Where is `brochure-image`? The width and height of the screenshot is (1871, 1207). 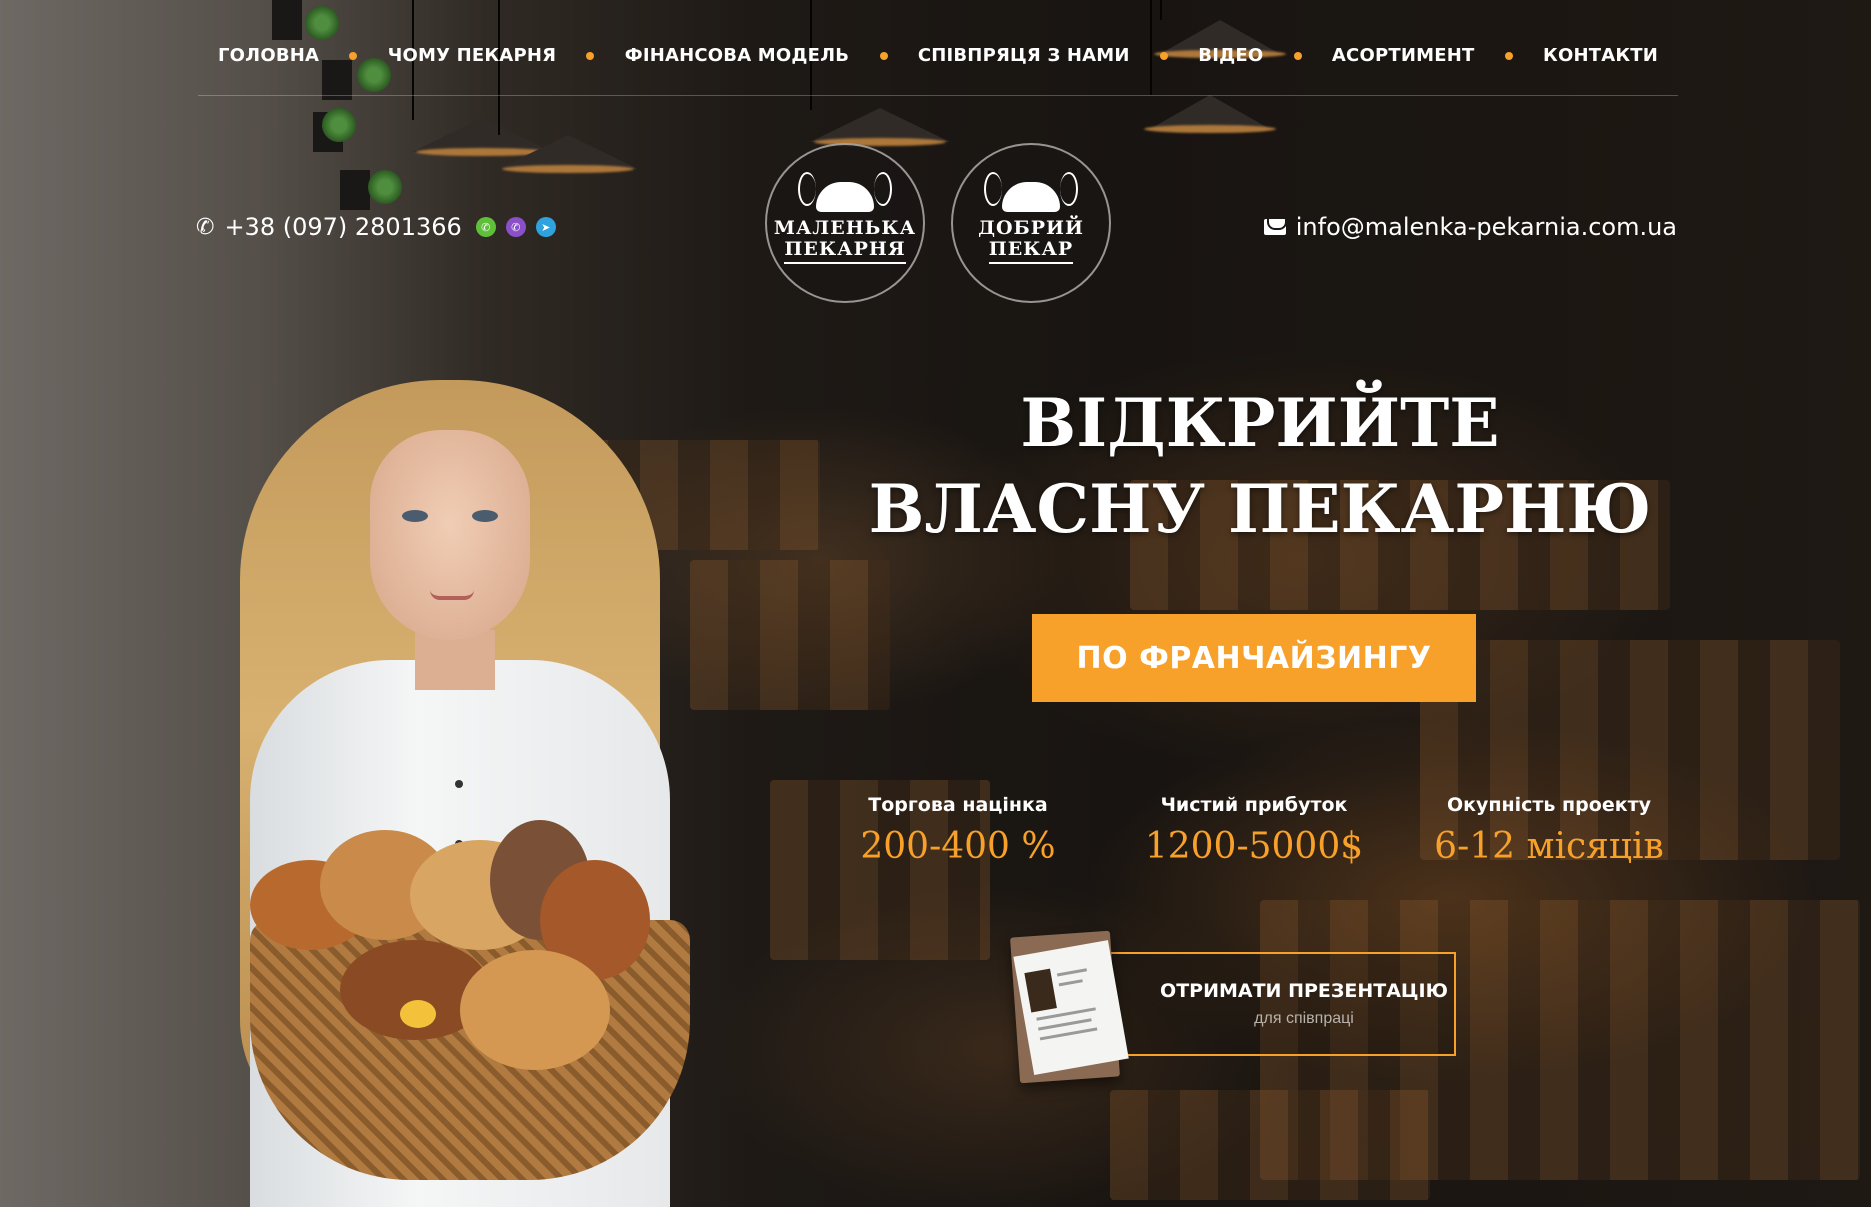 brochure-image is located at coordinates (1069, 1007).